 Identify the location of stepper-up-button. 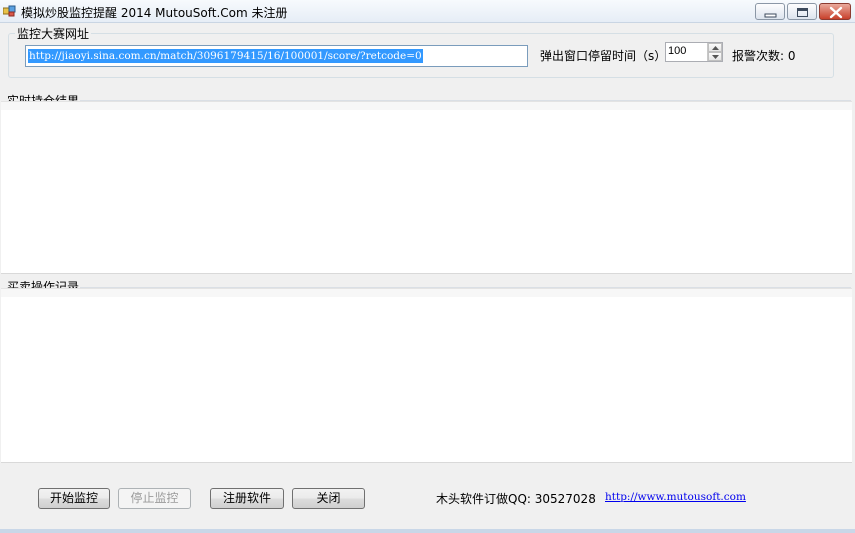
(715, 47).